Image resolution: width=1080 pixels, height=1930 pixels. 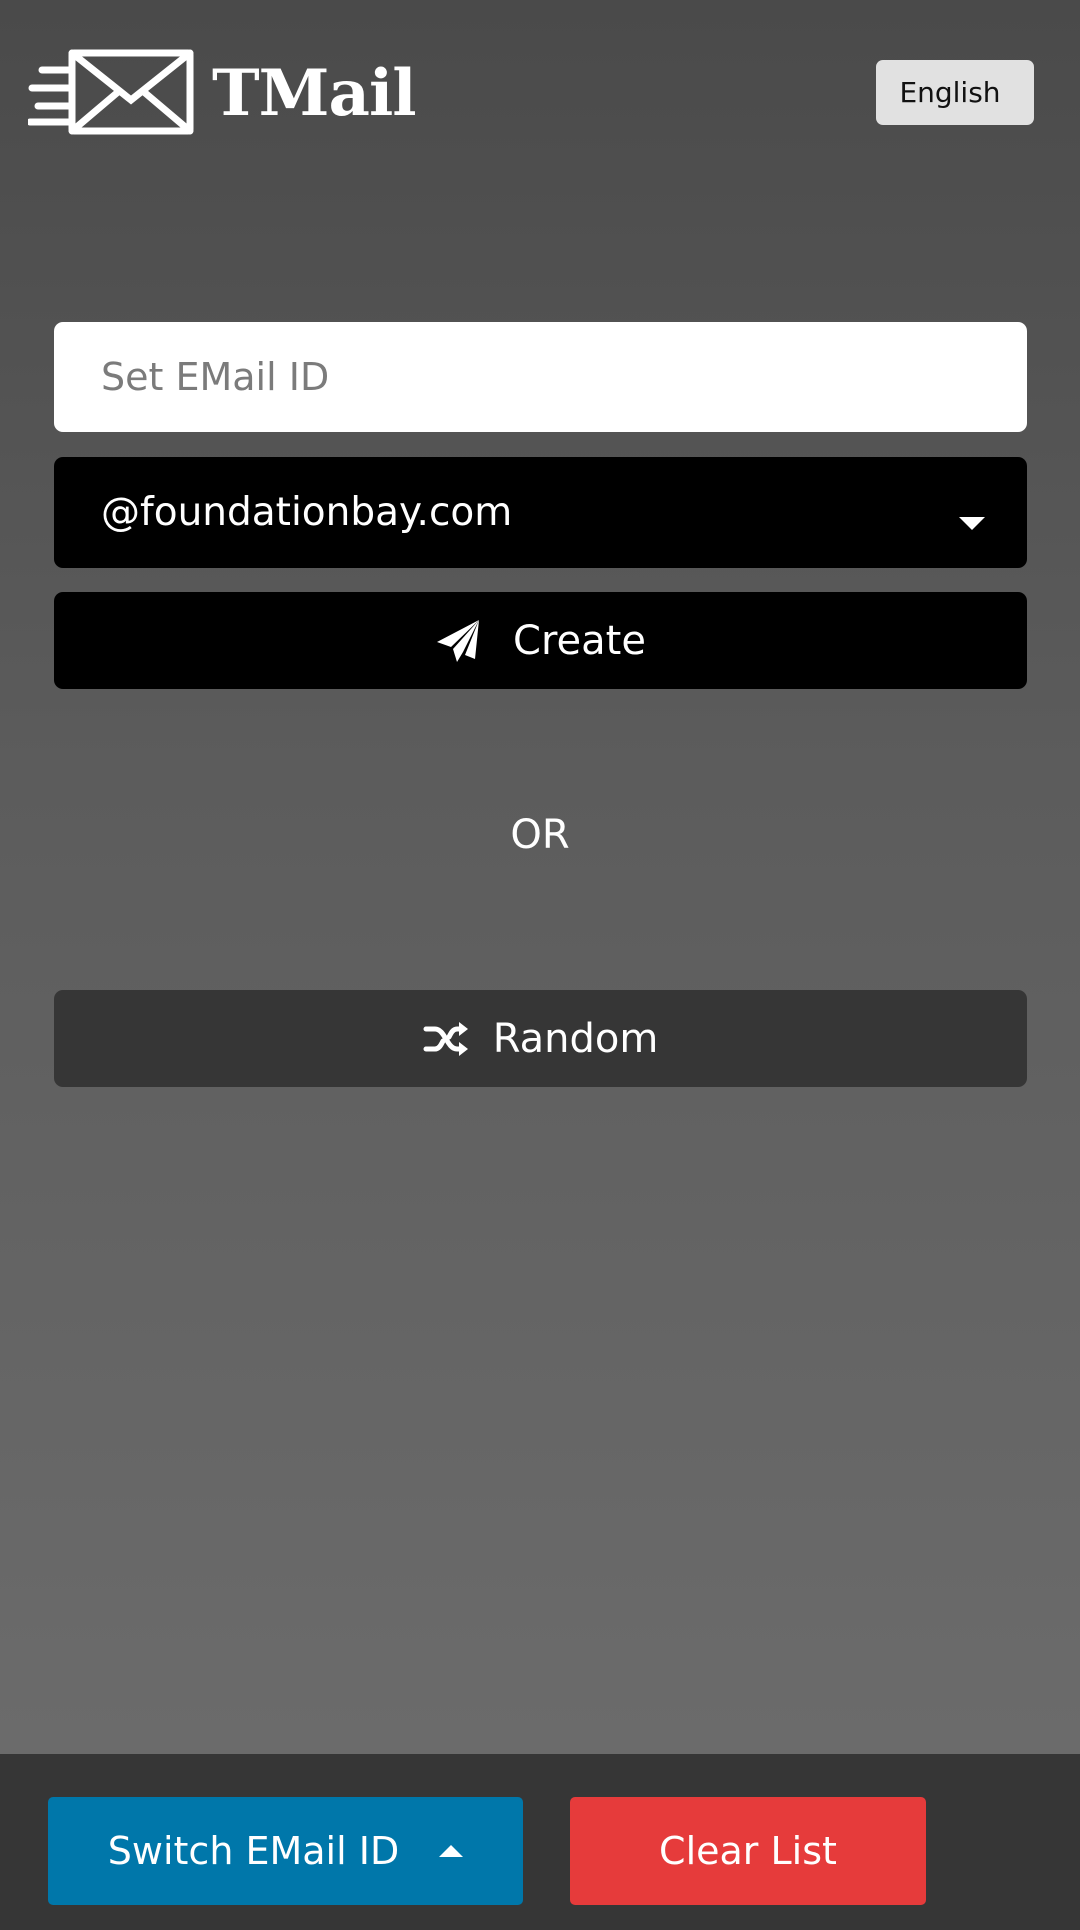 I want to click on switch-email-id-button: Switch EMail ID, so click(x=285, y=1851).